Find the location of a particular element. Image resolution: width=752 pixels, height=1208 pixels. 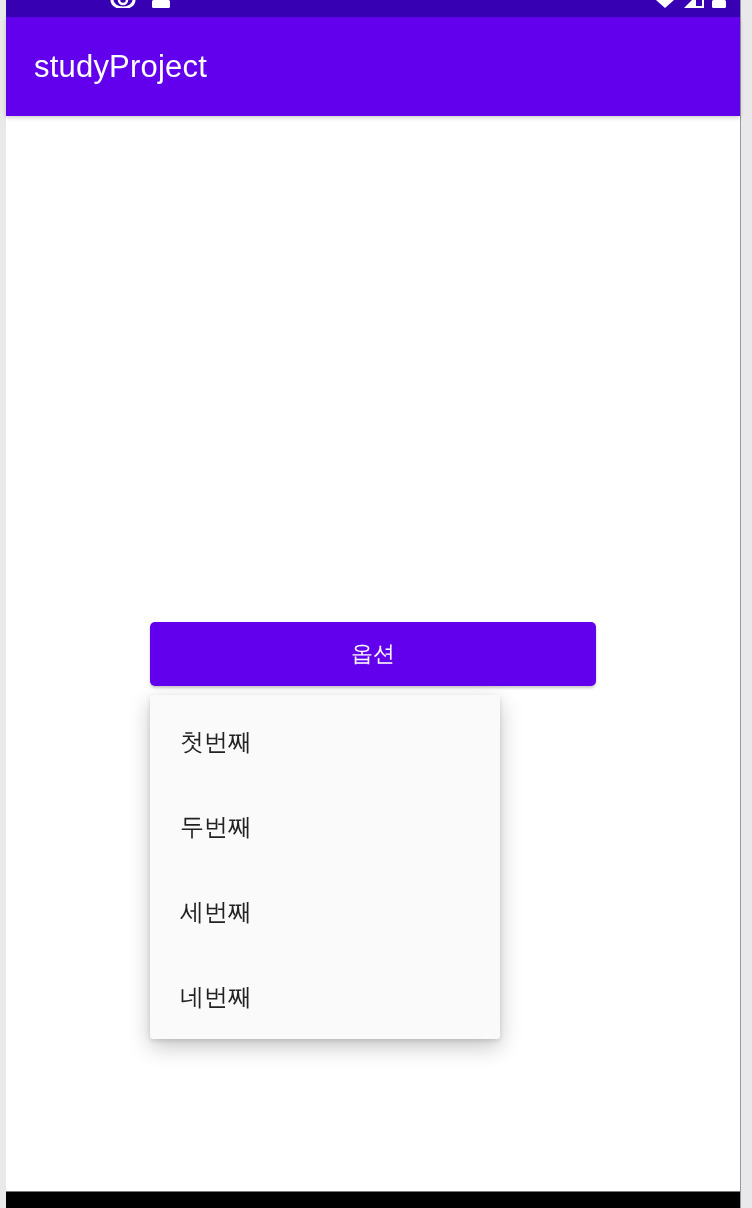

app-title: studyProject is located at coordinates (120, 66).